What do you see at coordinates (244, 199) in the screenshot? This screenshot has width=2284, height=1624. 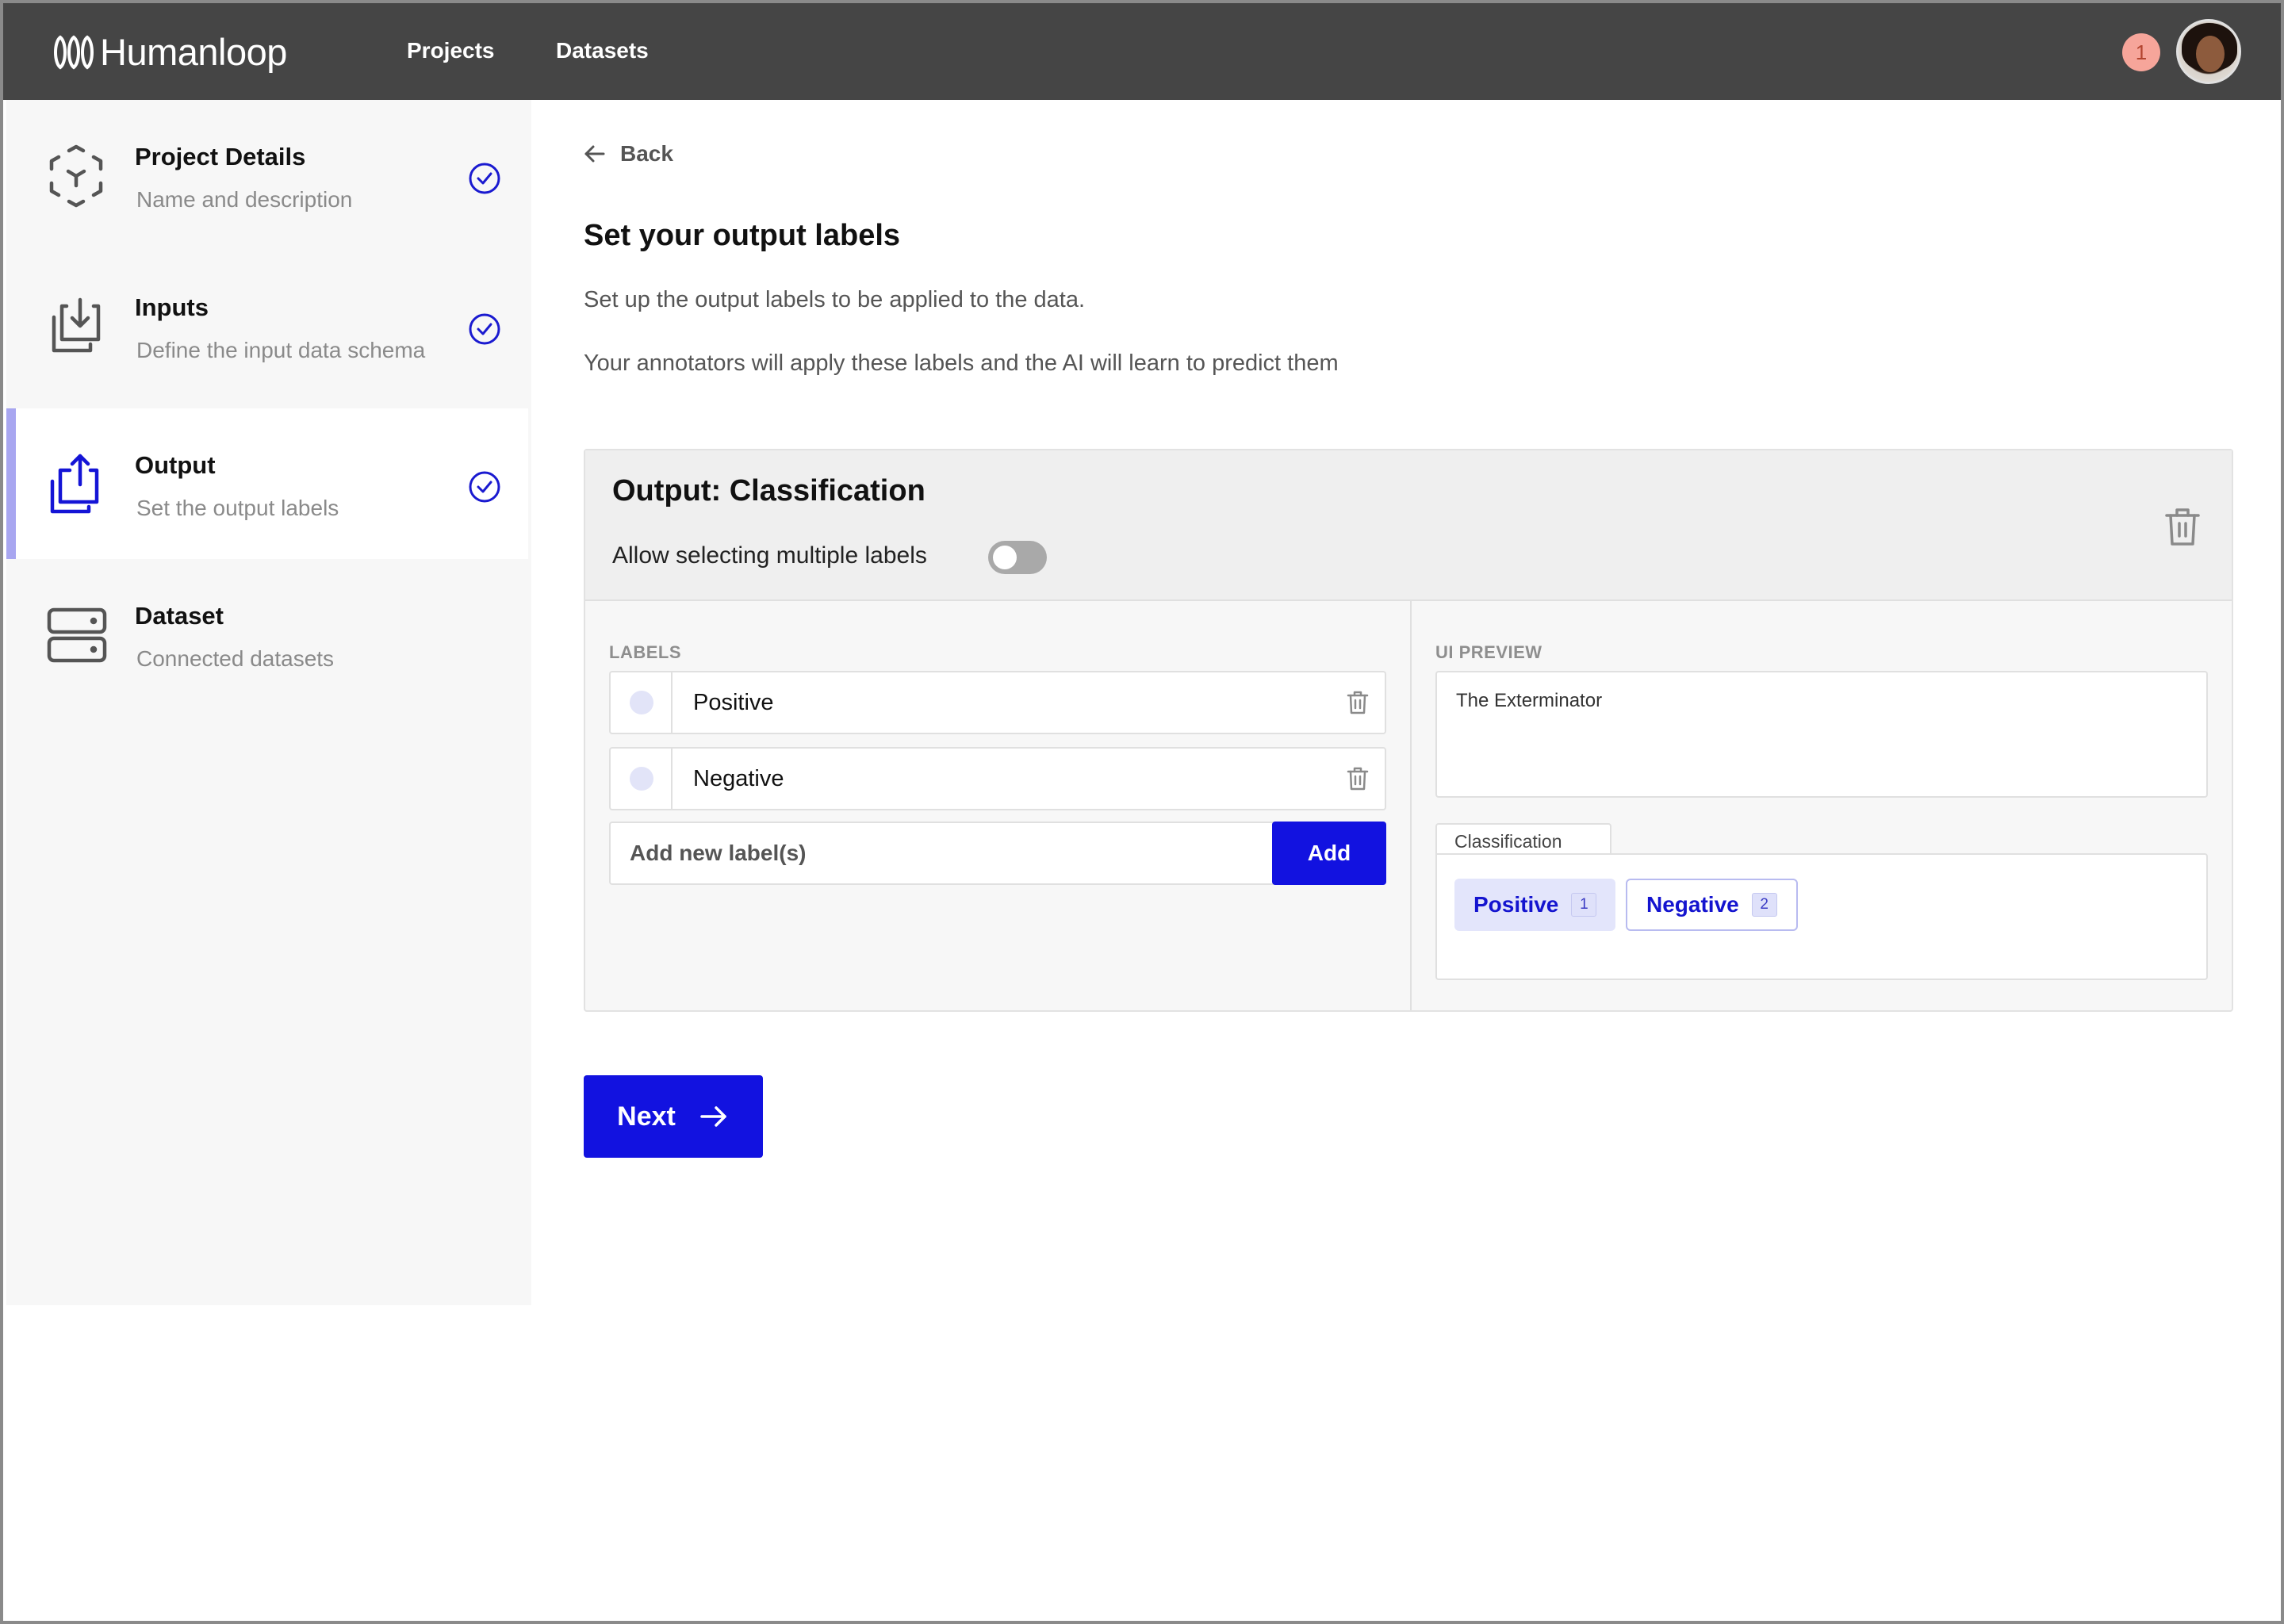 I see `step-subtitle: Name and description` at bounding box center [244, 199].